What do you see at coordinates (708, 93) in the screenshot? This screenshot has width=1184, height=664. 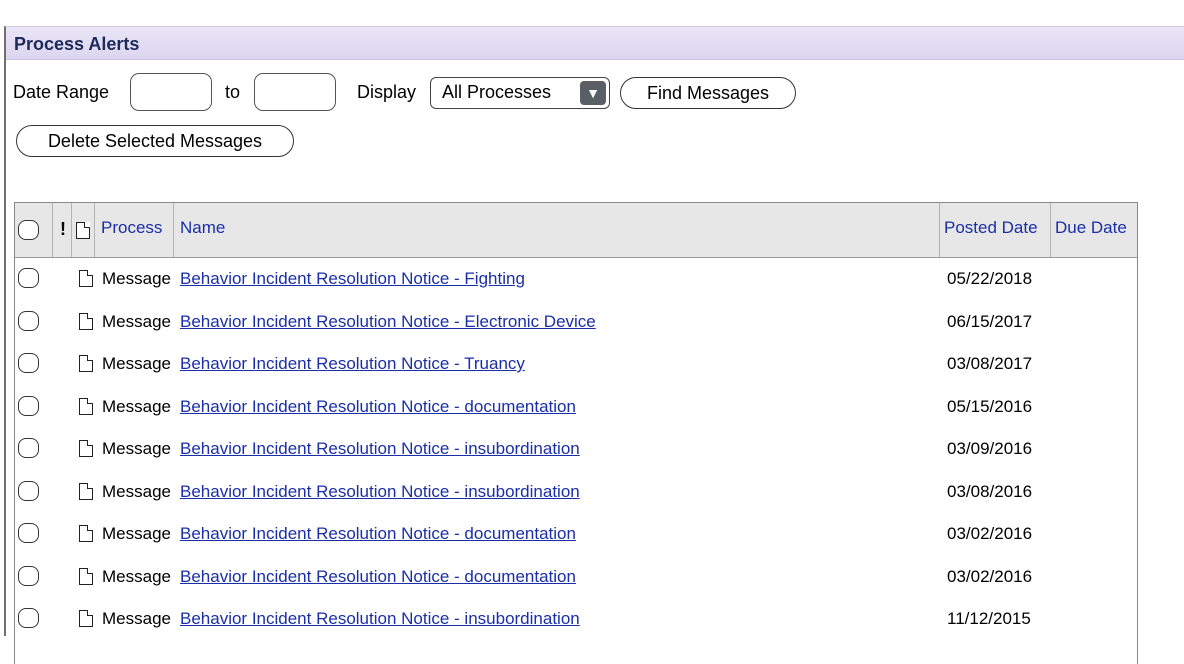 I see `find-messages-button: Find Messages` at bounding box center [708, 93].